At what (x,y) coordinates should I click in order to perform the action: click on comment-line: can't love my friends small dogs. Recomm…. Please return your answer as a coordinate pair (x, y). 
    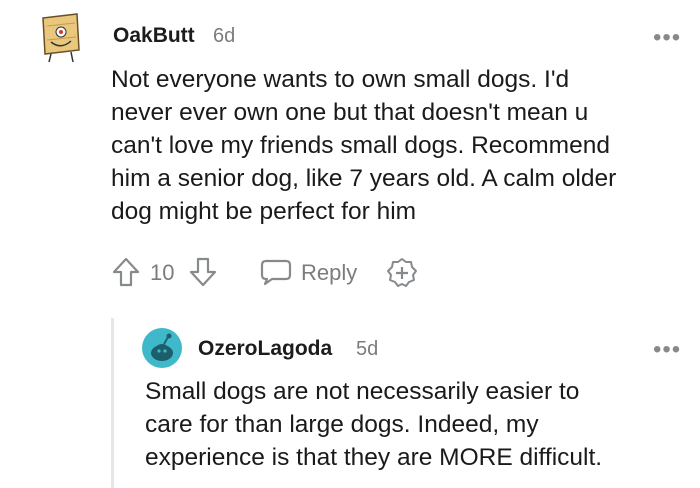
    Looking at the image, I should click on (360, 145).